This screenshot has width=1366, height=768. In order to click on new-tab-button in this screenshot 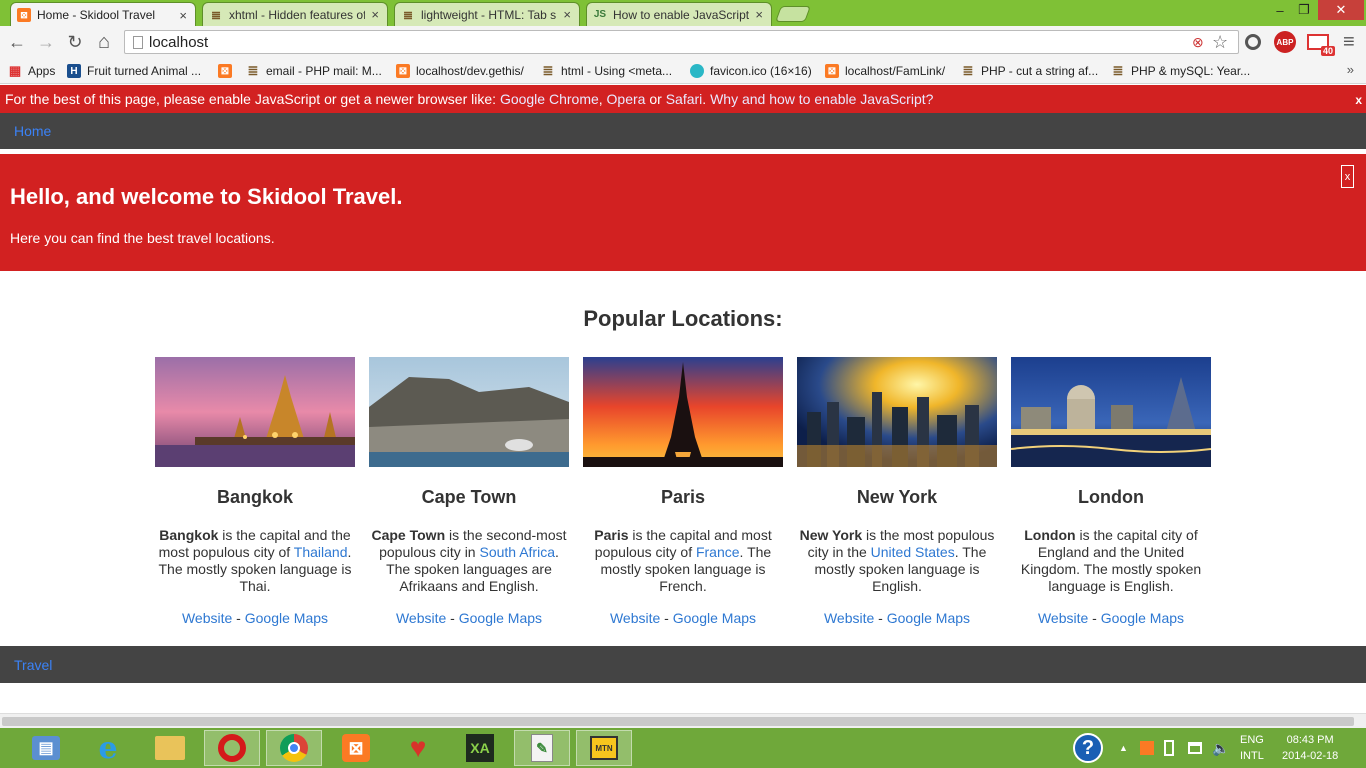, I will do `click(793, 14)`.